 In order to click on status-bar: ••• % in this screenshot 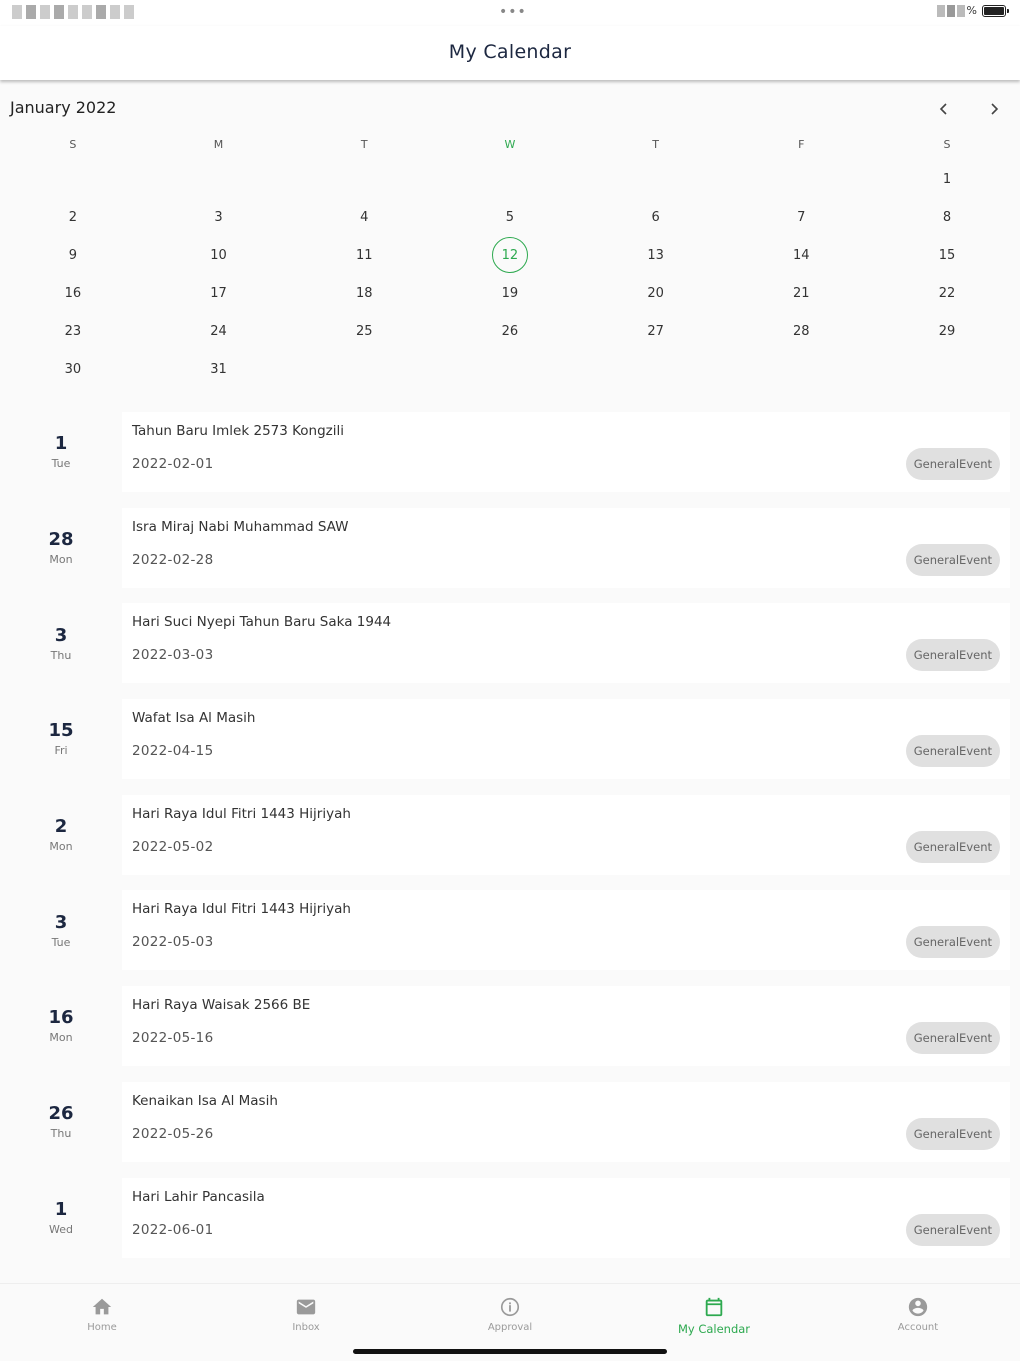, I will do `click(510, 13)`.